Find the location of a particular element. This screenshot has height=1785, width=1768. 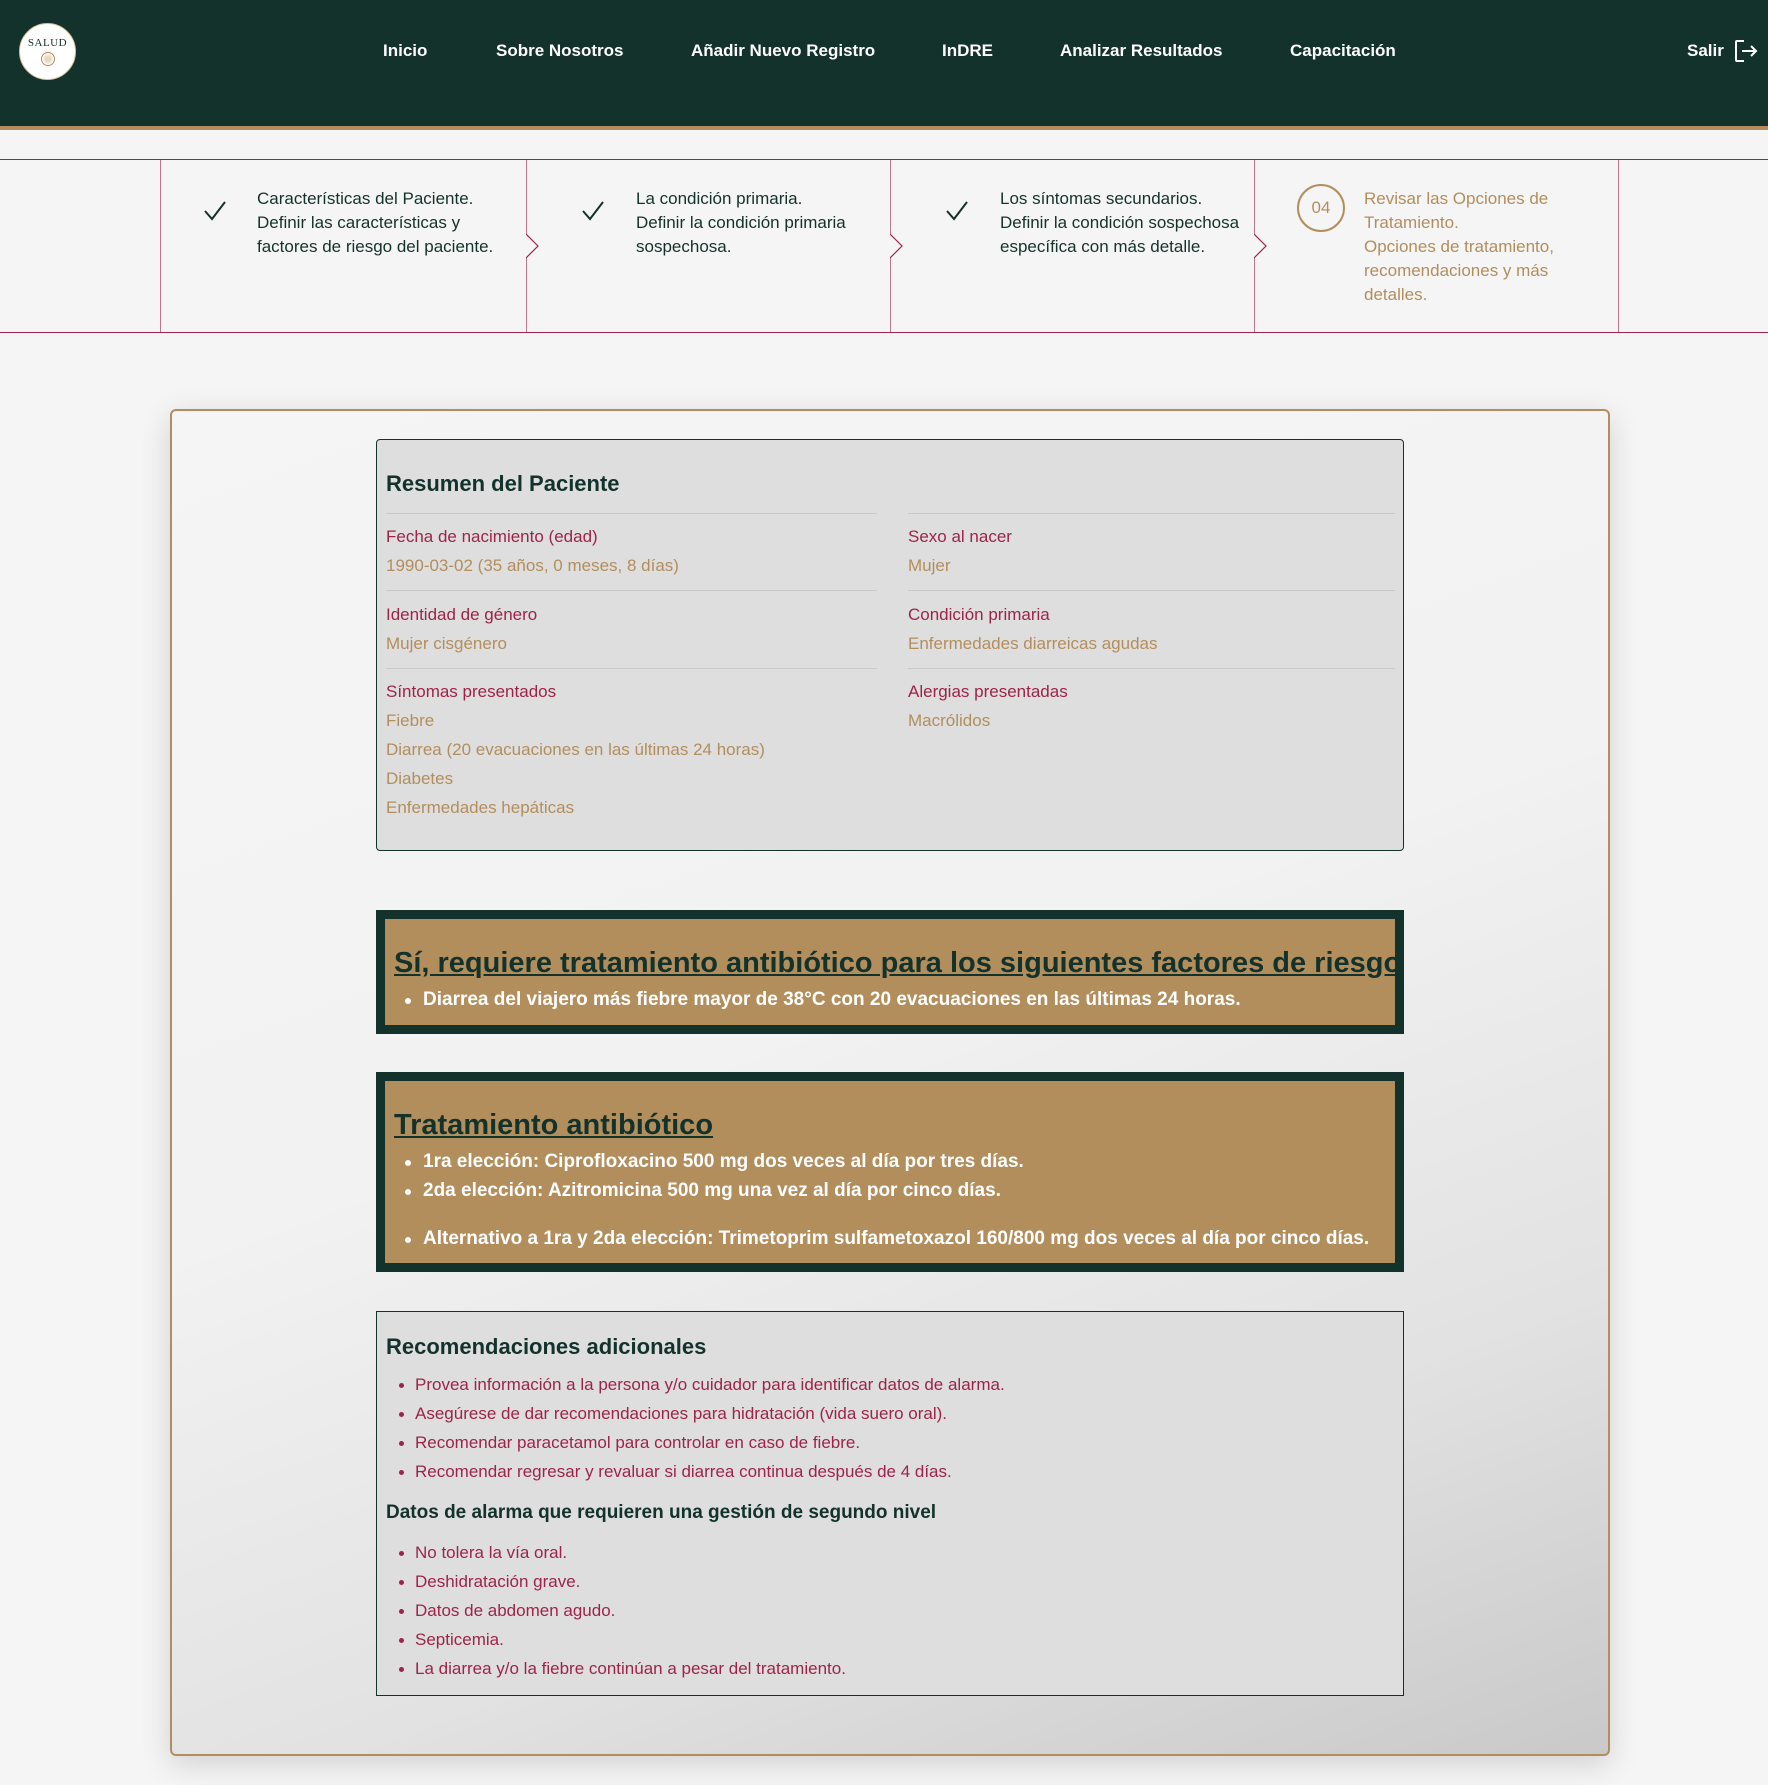

gender-value: Mujer cisgénero is located at coordinates (446, 643).